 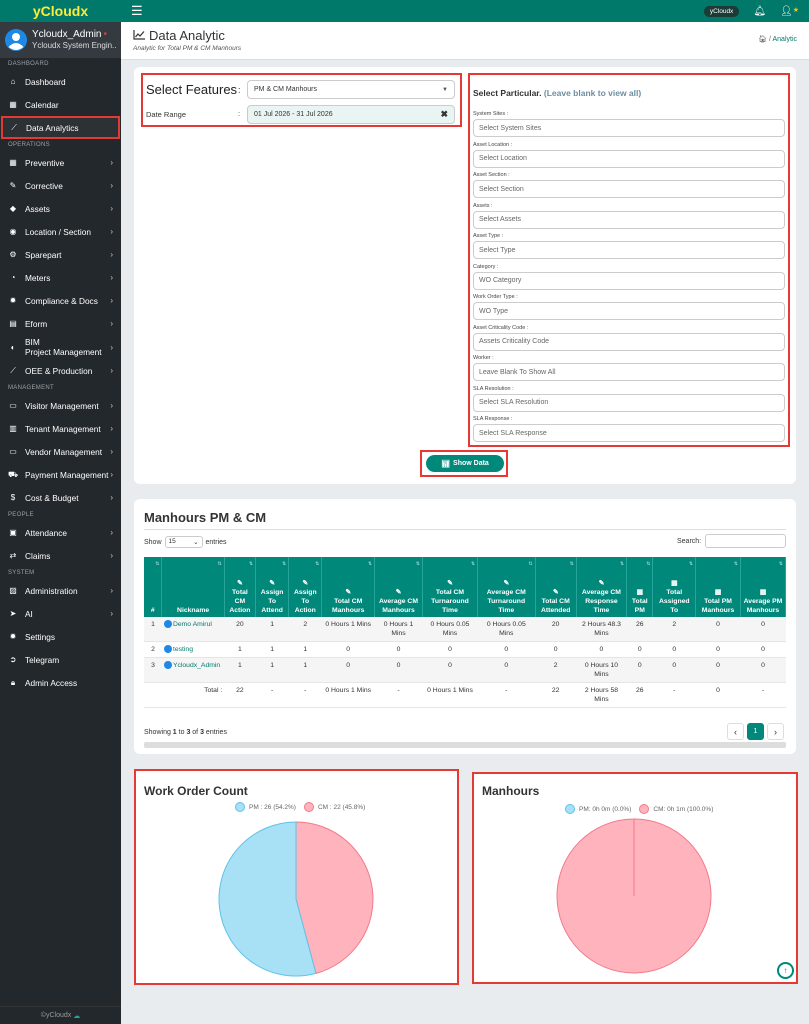 I want to click on field-input: Select System Sites, so click(x=629, y=128).